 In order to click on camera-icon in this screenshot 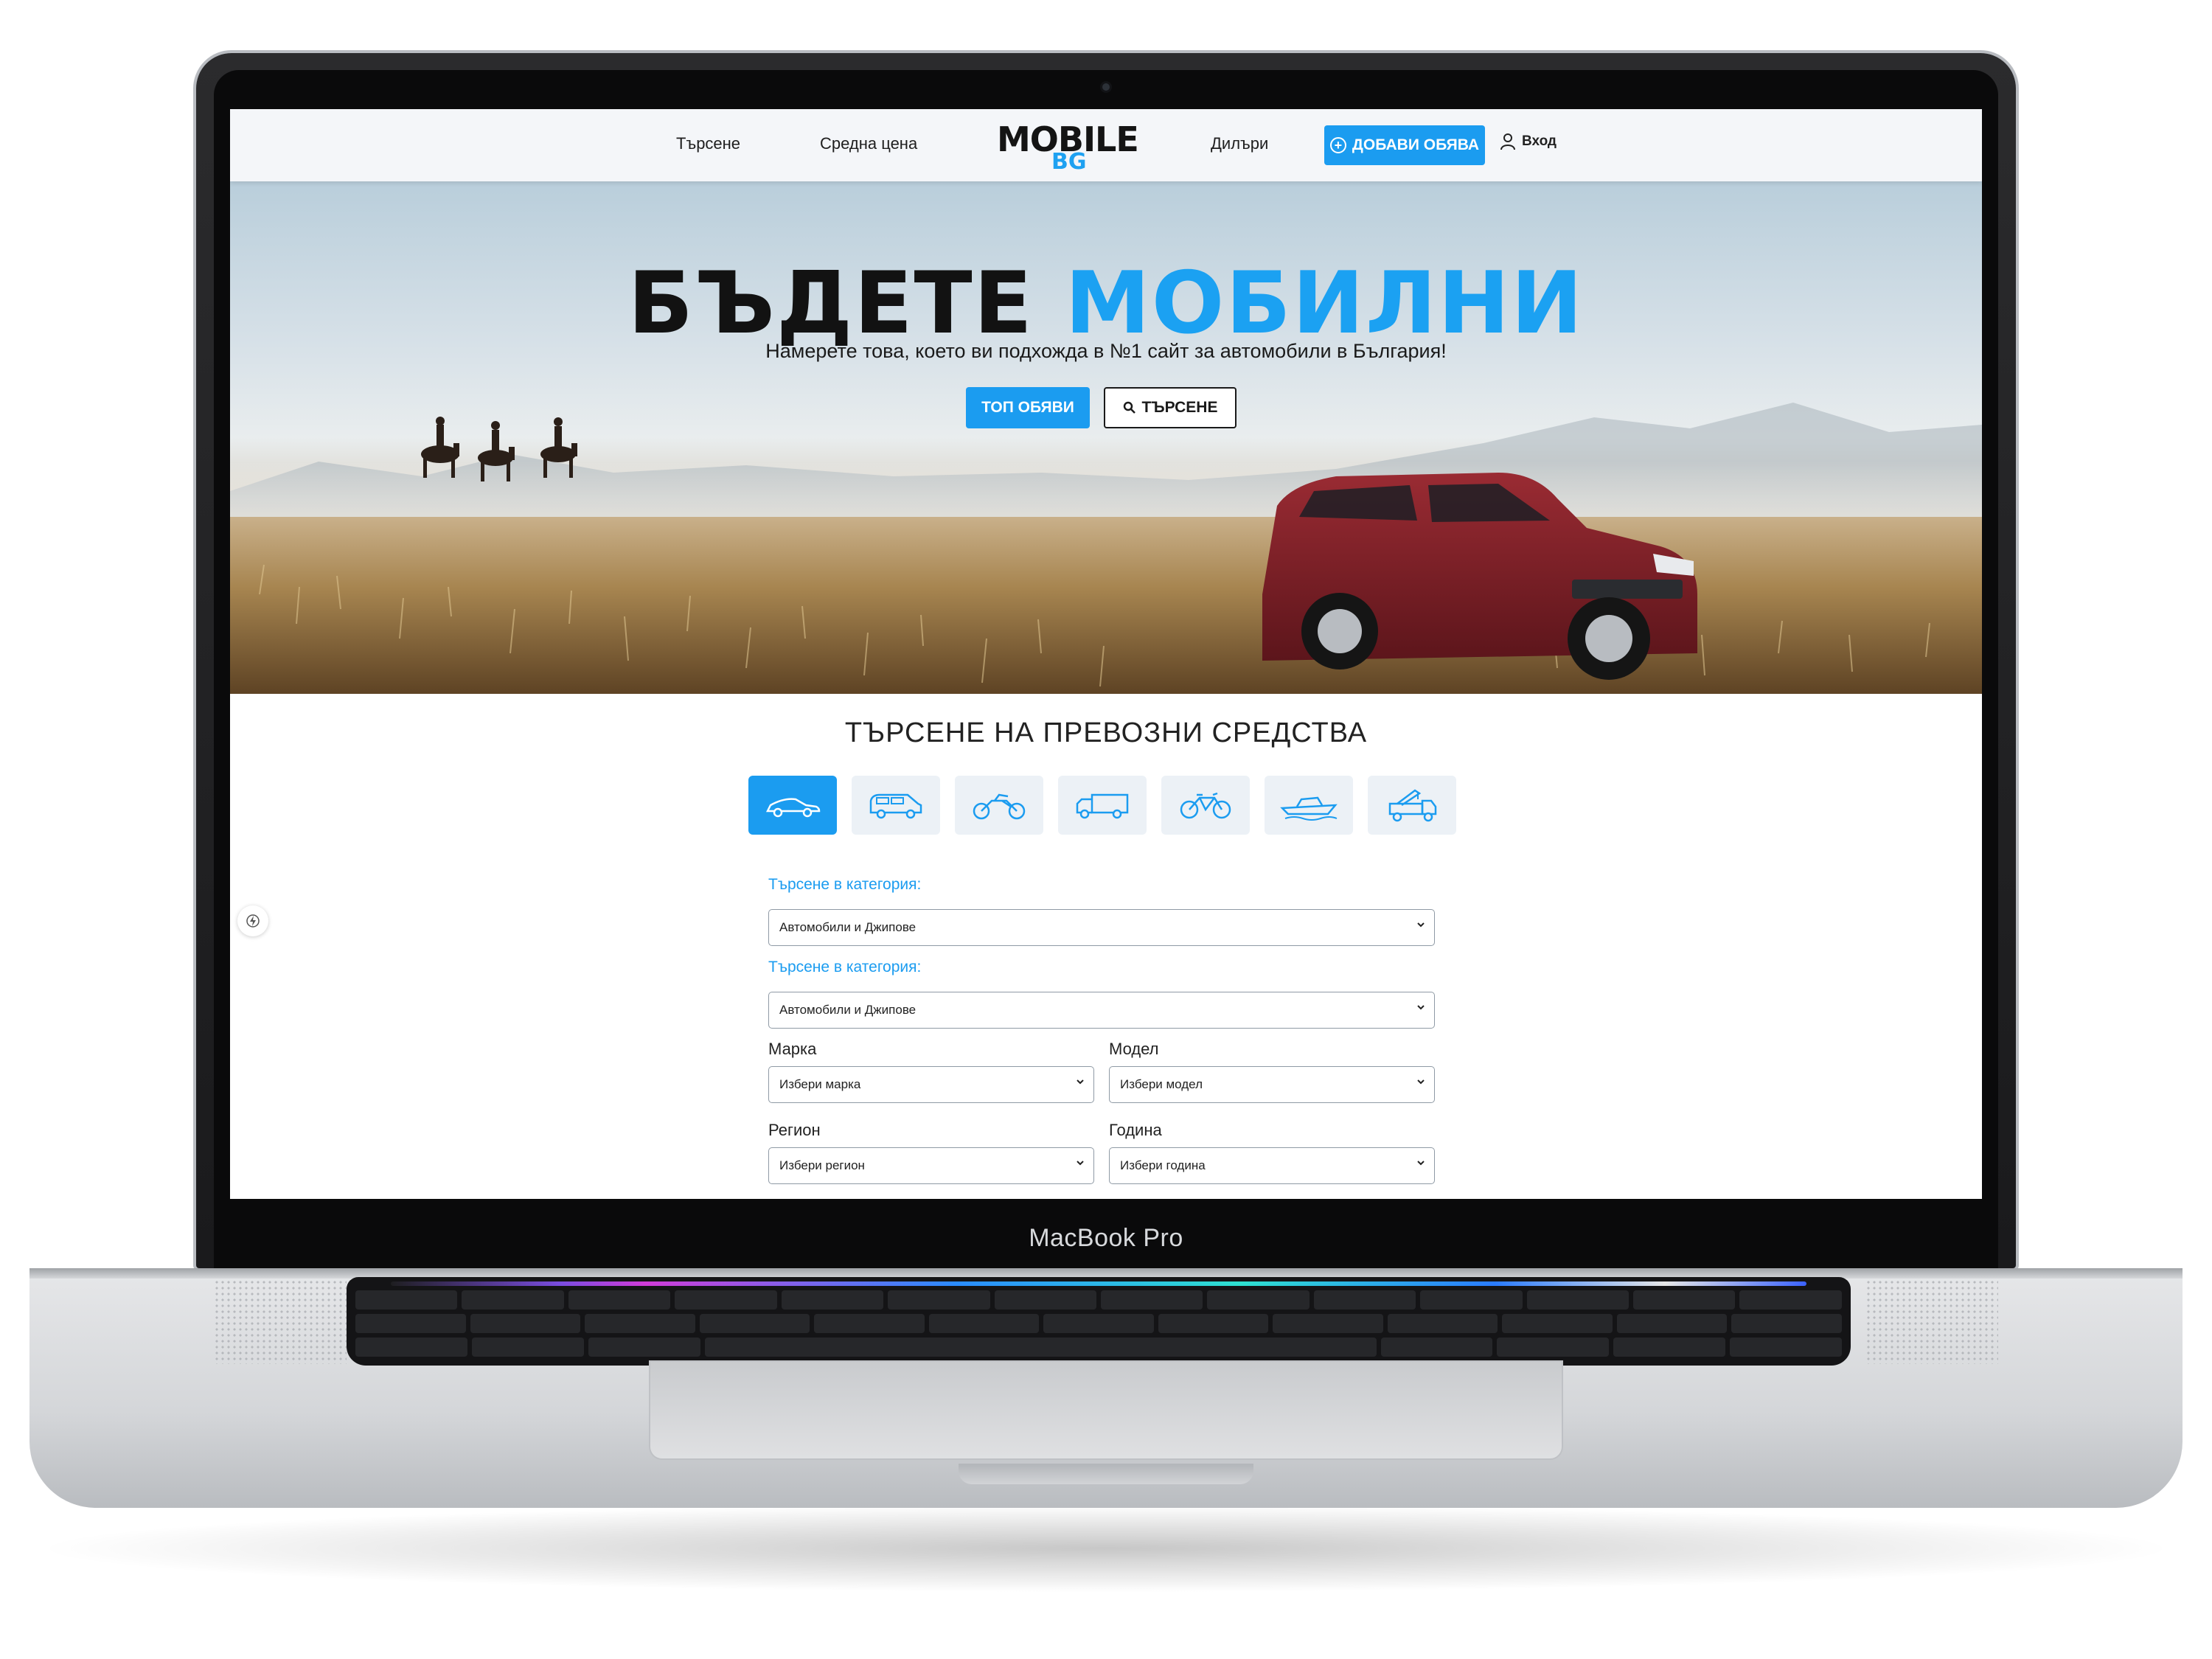, I will do `click(1106, 87)`.